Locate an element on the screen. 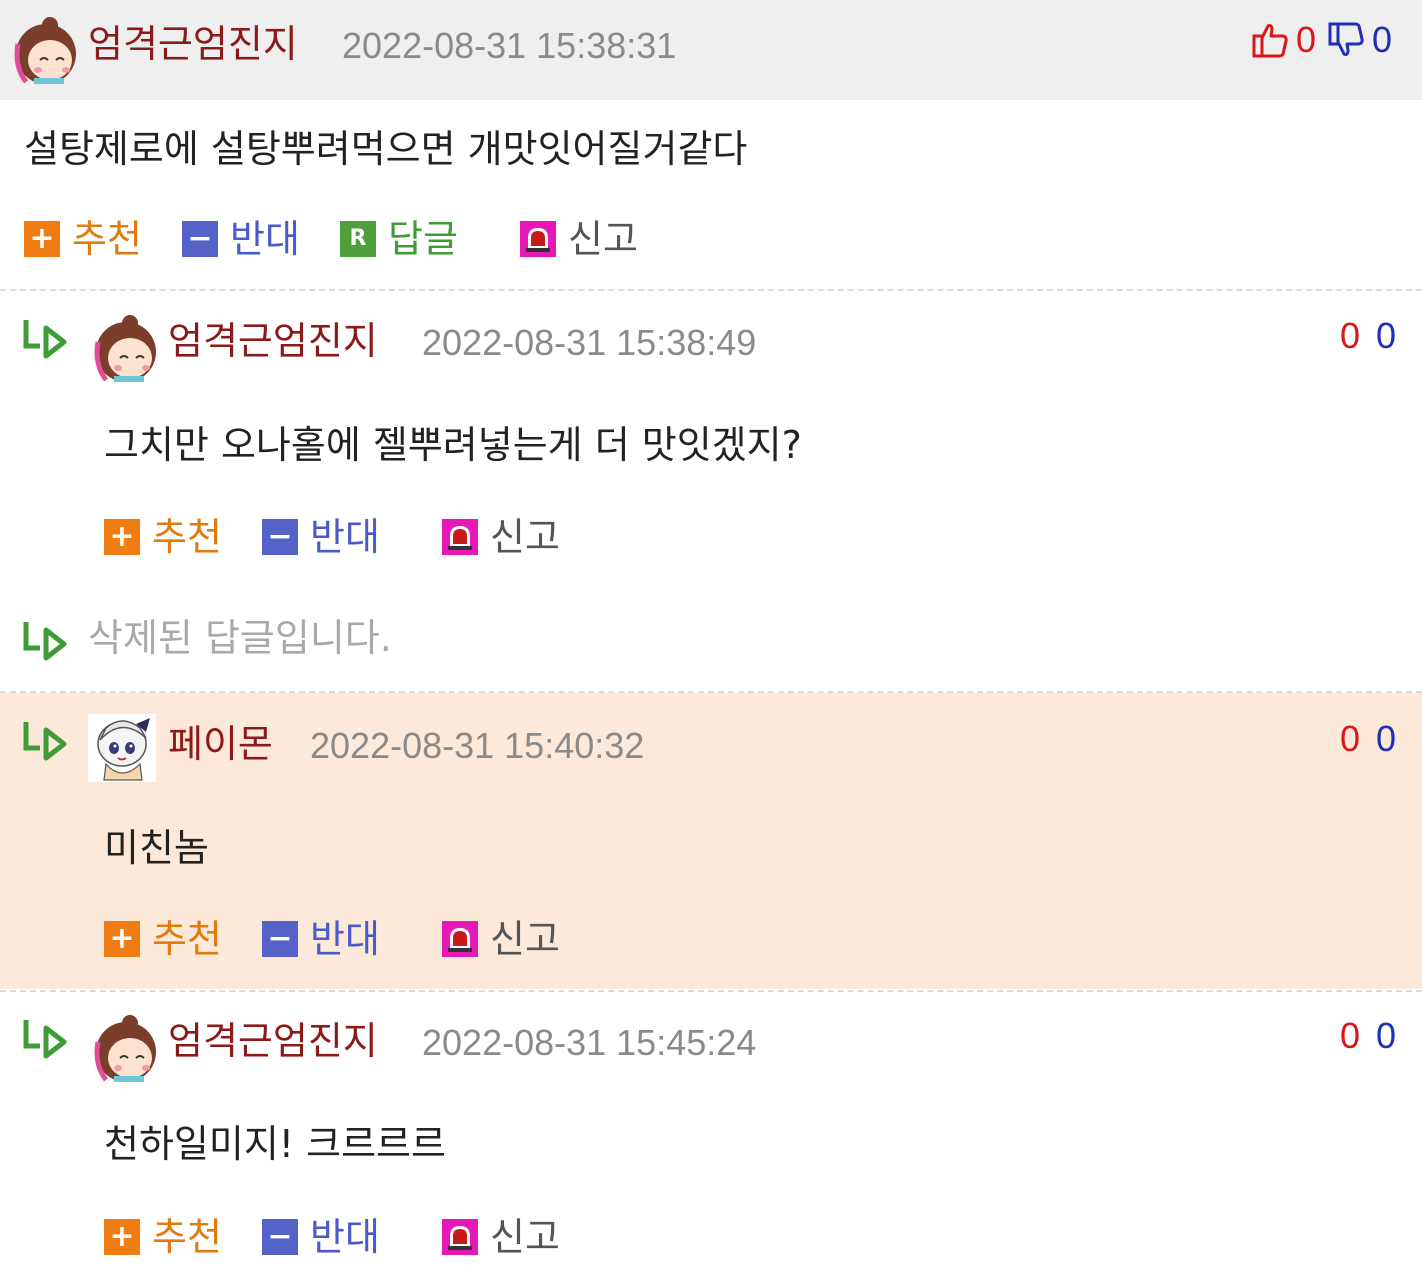 This screenshot has width=1422, height=1284. thumbs-down-icon is located at coordinates (1346, 39).